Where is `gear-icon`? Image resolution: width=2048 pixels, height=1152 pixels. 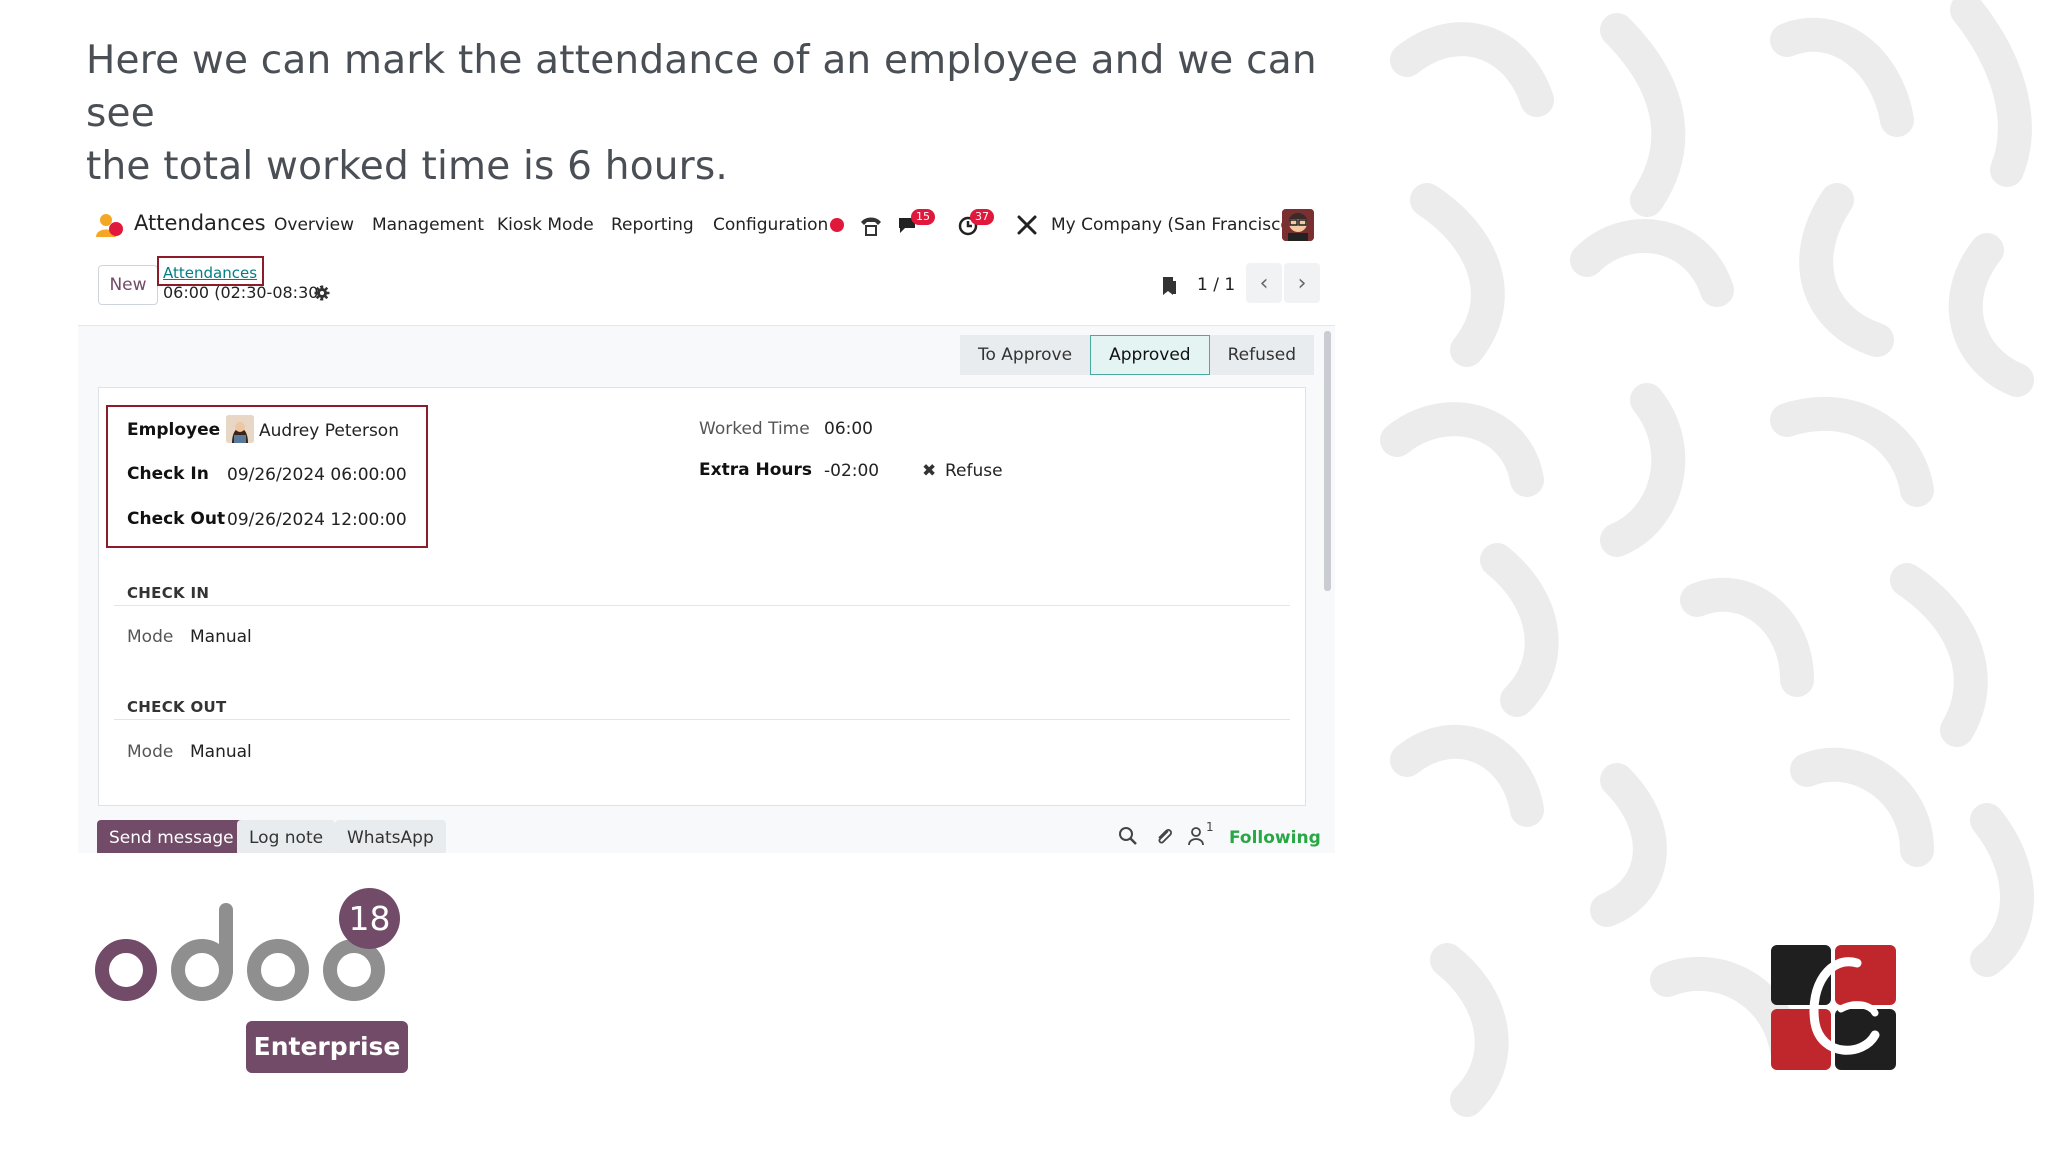
gear-icon is located at coordinates (322, 293).